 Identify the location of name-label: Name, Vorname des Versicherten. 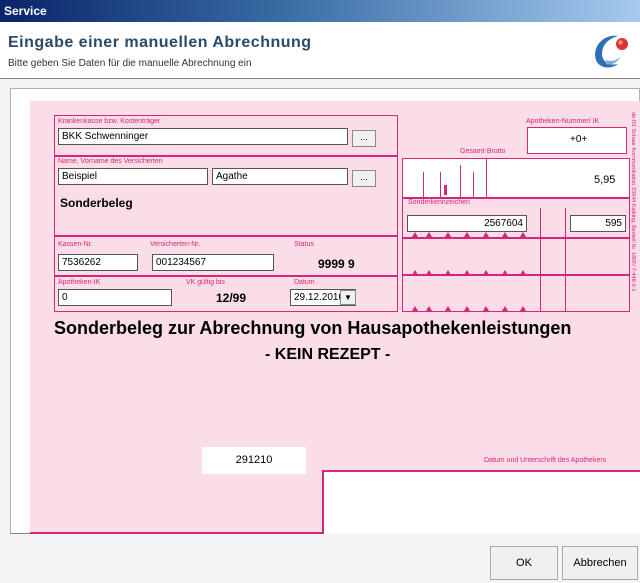
(110, 161).